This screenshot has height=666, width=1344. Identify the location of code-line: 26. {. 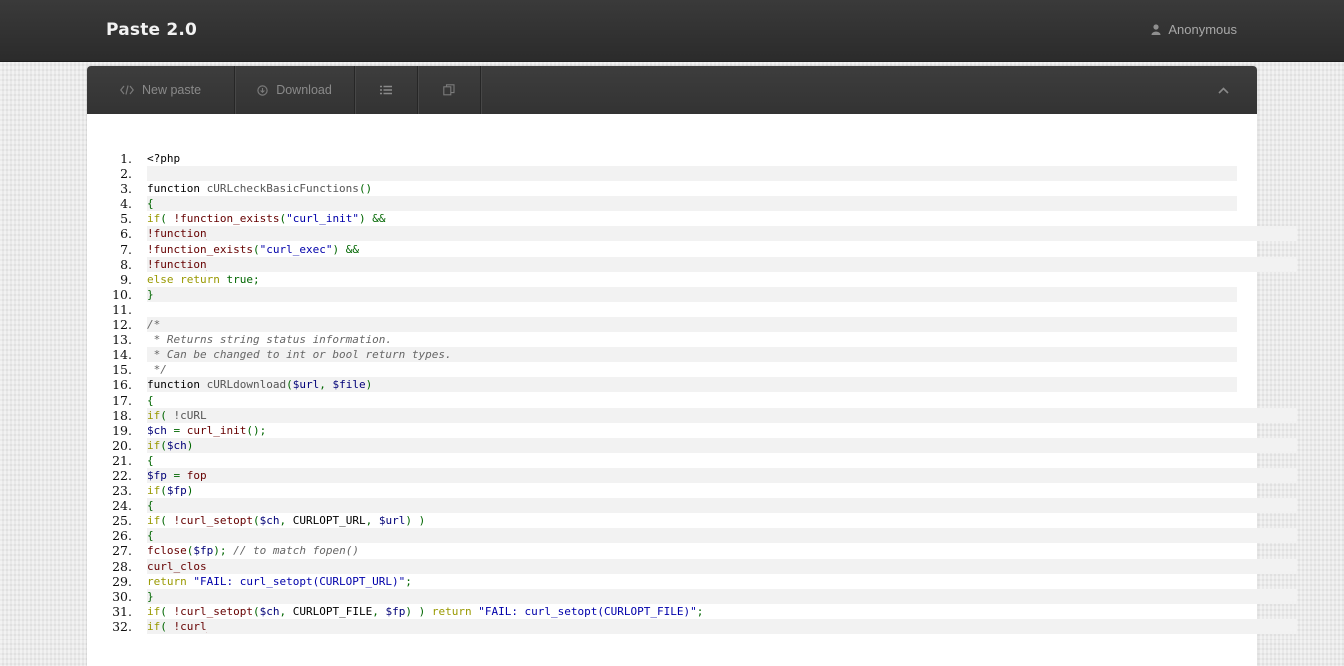
(692, 536).